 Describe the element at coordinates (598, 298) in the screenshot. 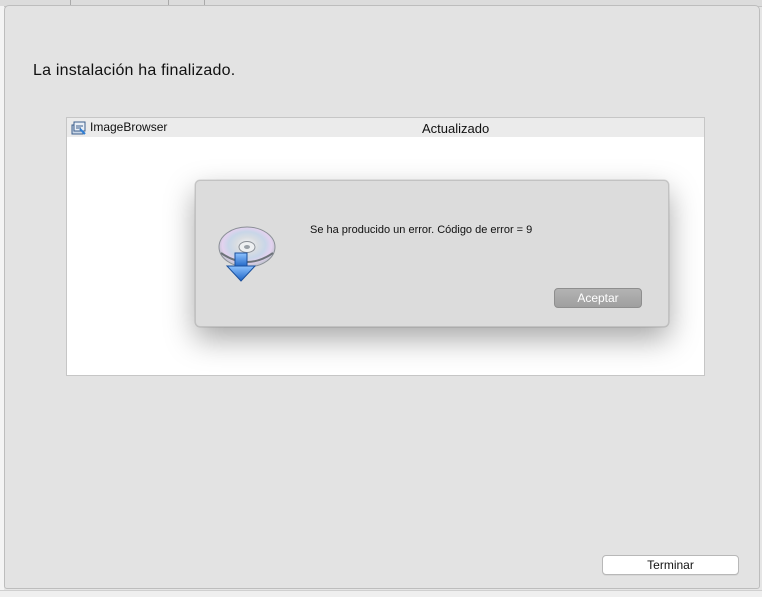

I see `accept-button: Aceptar` at that location.